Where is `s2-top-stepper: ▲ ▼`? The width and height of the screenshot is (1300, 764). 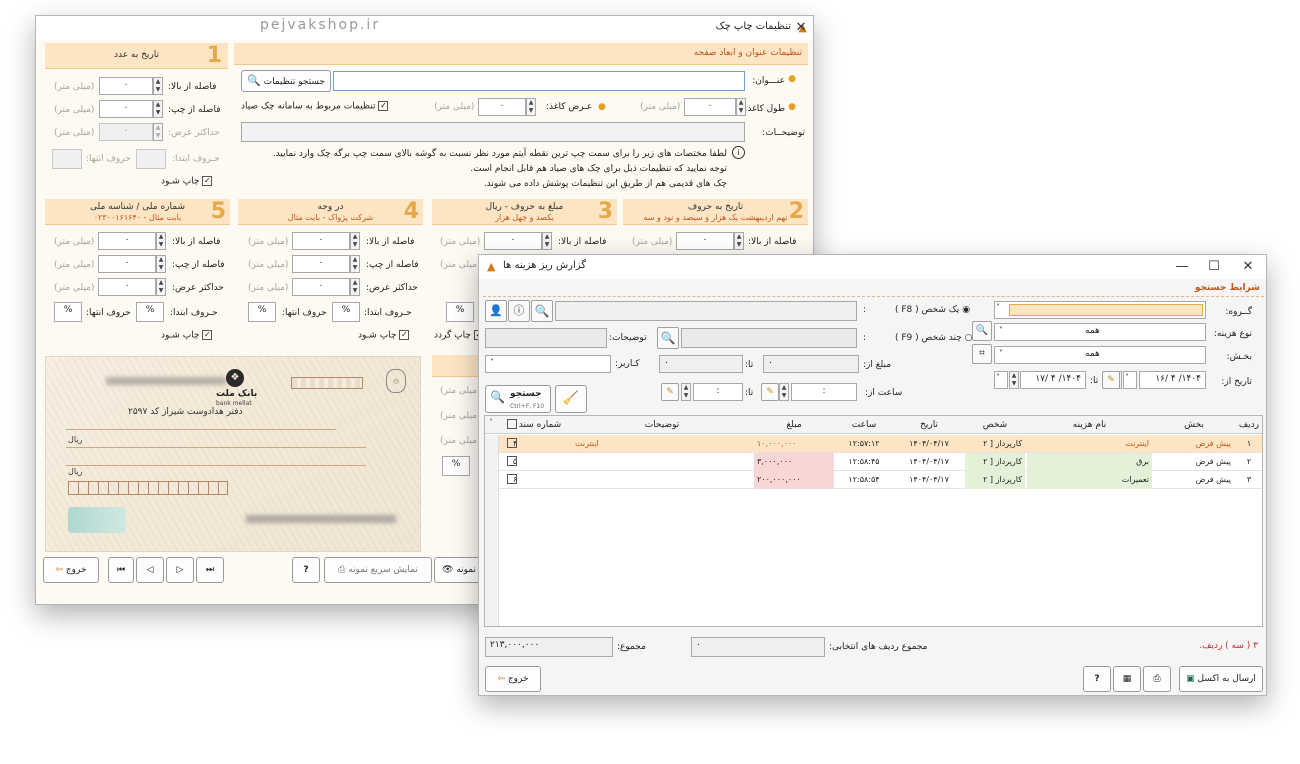 s2-top-stepper: ▲ ▼ is located at coordinates (739, 241).